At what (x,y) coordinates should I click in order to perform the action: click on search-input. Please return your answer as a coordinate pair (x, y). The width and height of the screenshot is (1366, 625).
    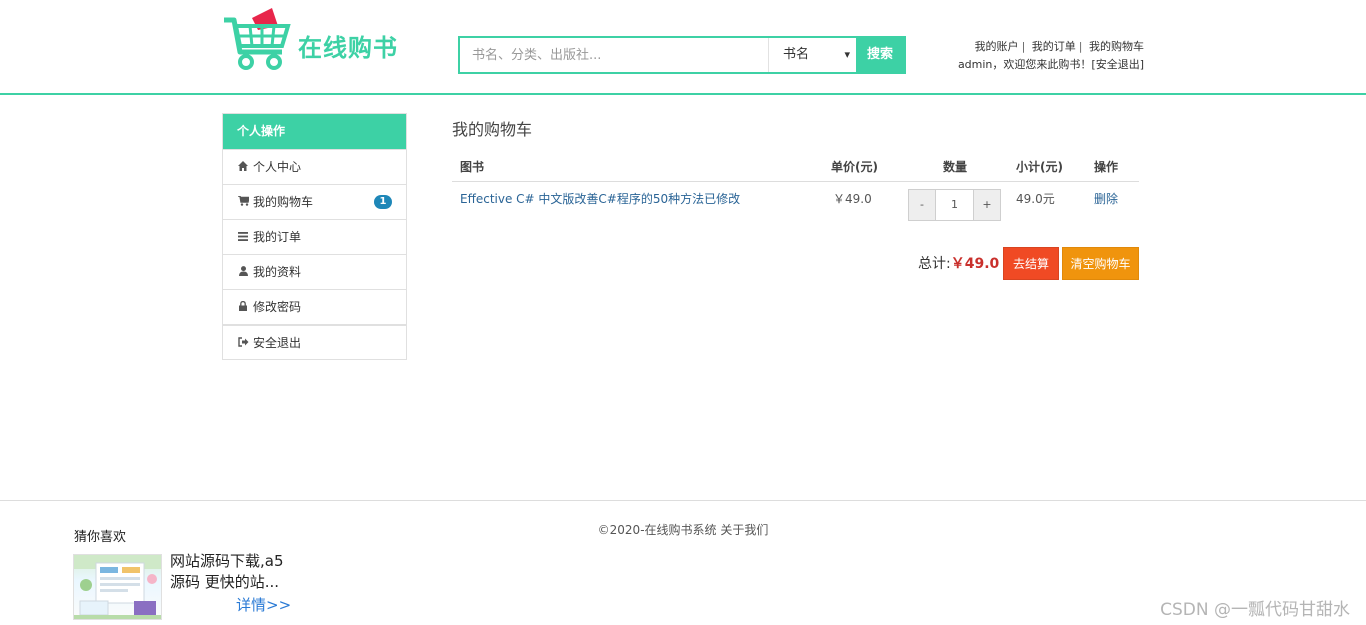
    Looking at the image, I should click on (614, 55).